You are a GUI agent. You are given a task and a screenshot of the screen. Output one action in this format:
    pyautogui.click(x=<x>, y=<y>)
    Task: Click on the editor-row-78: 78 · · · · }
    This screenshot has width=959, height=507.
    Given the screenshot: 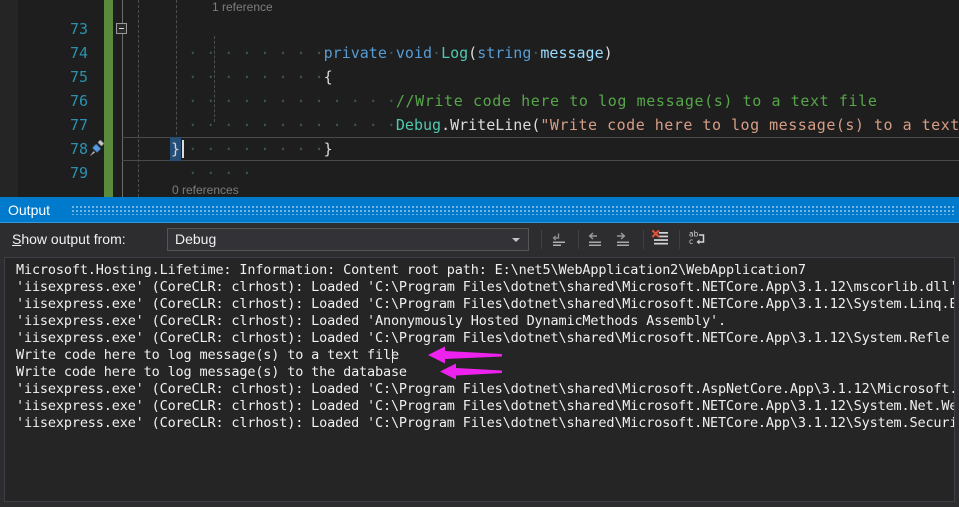 What is the action you would take?
    pyautogui.click(x=479, y=159)
    